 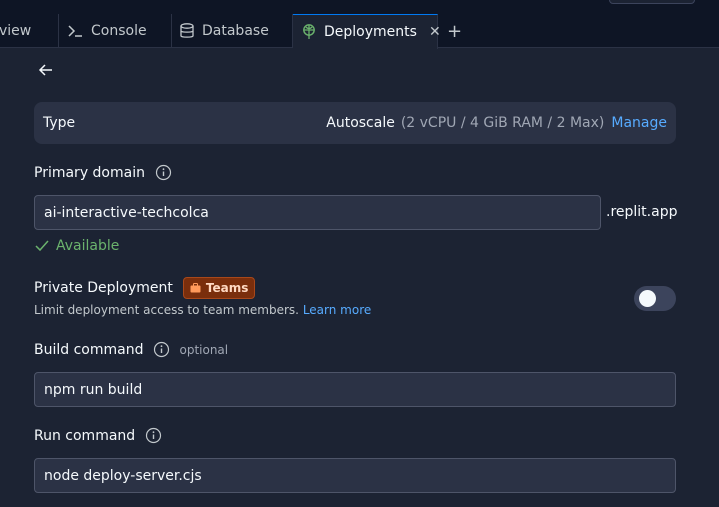 I want to click on tab-label: Console, so click(x=119, y=31).